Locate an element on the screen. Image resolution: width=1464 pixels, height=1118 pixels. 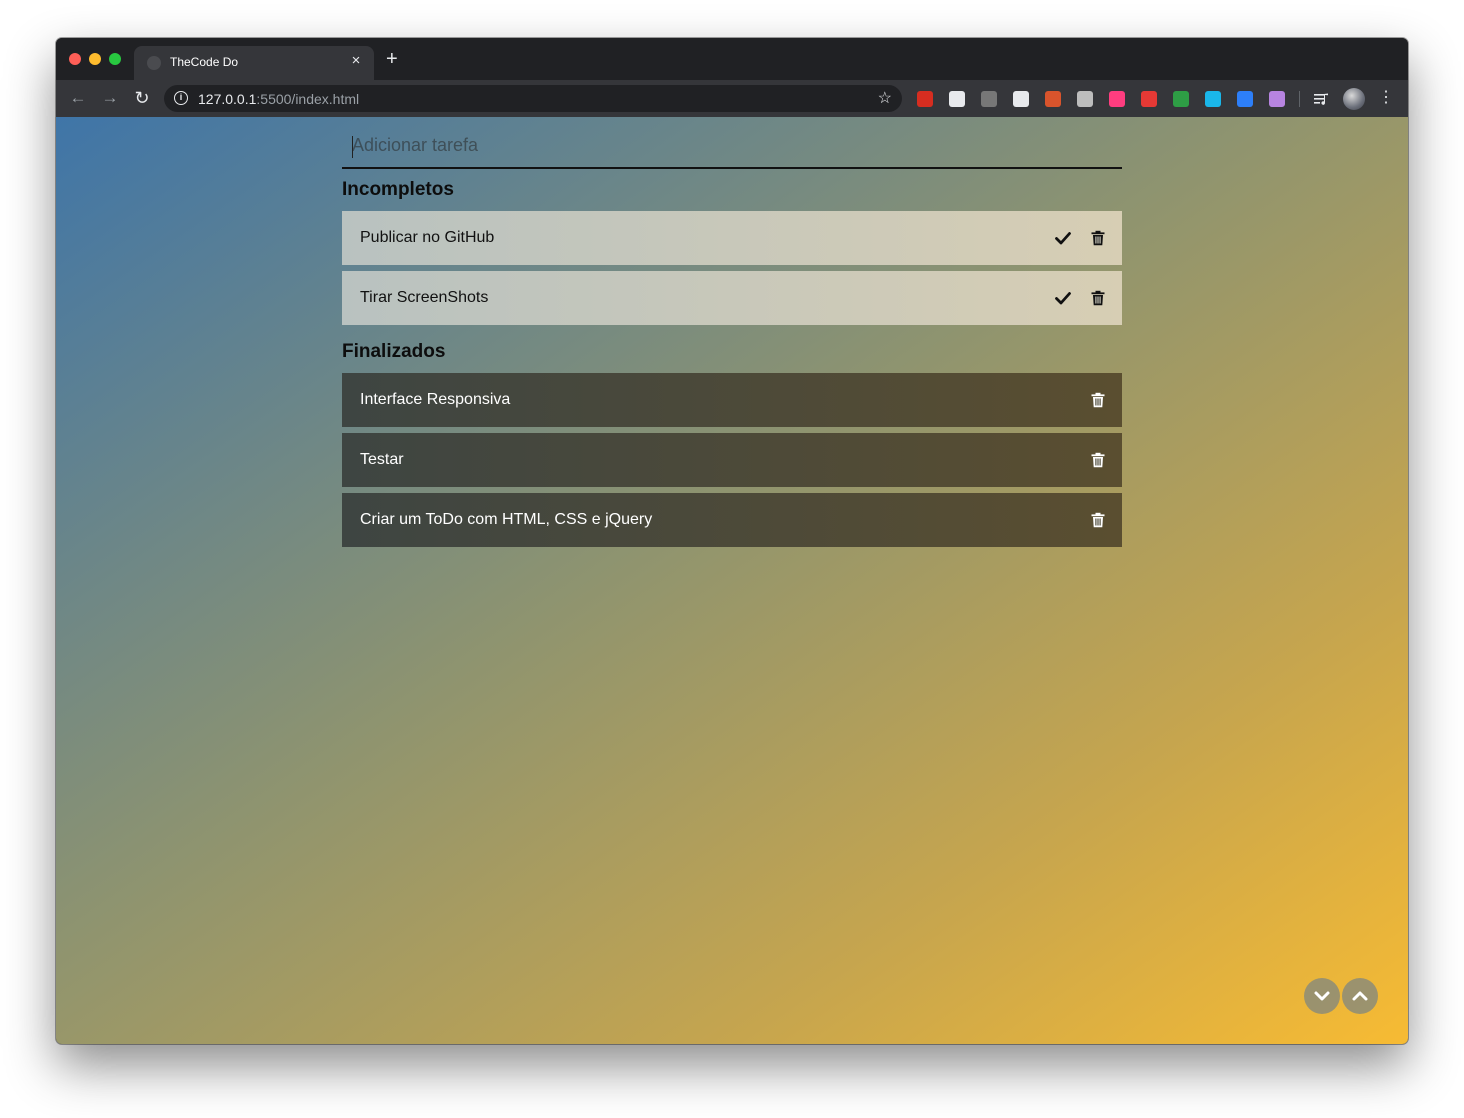
code-icon is located at coordinates (989, 99).